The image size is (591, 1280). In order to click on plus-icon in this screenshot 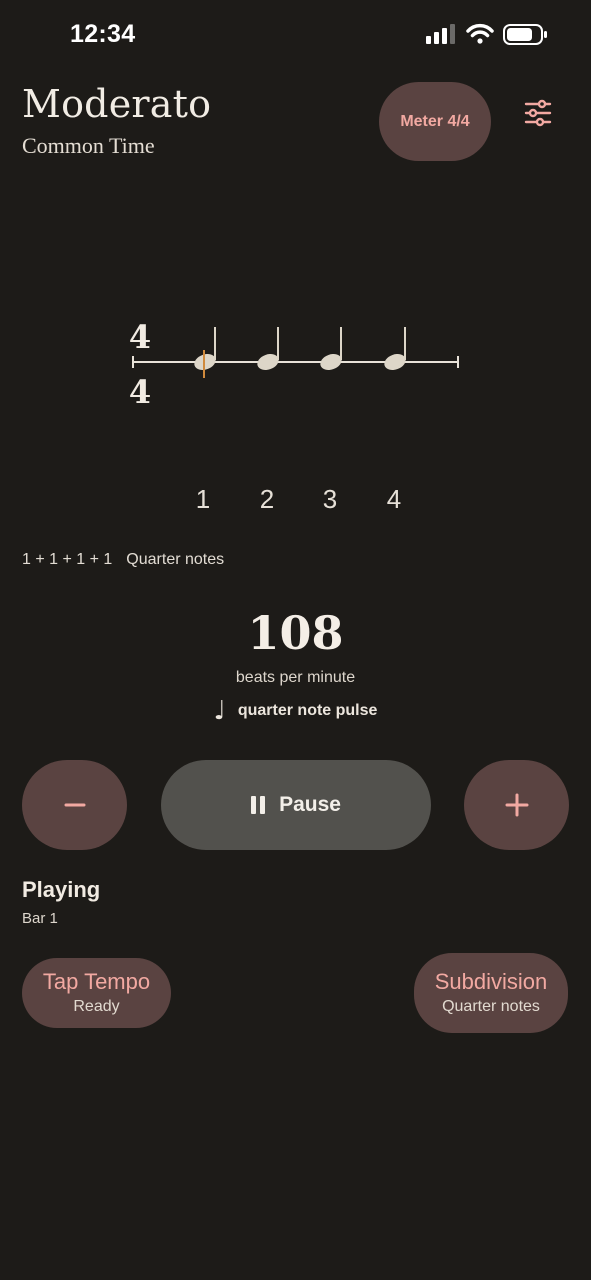, I will do `click(516, 805)`.